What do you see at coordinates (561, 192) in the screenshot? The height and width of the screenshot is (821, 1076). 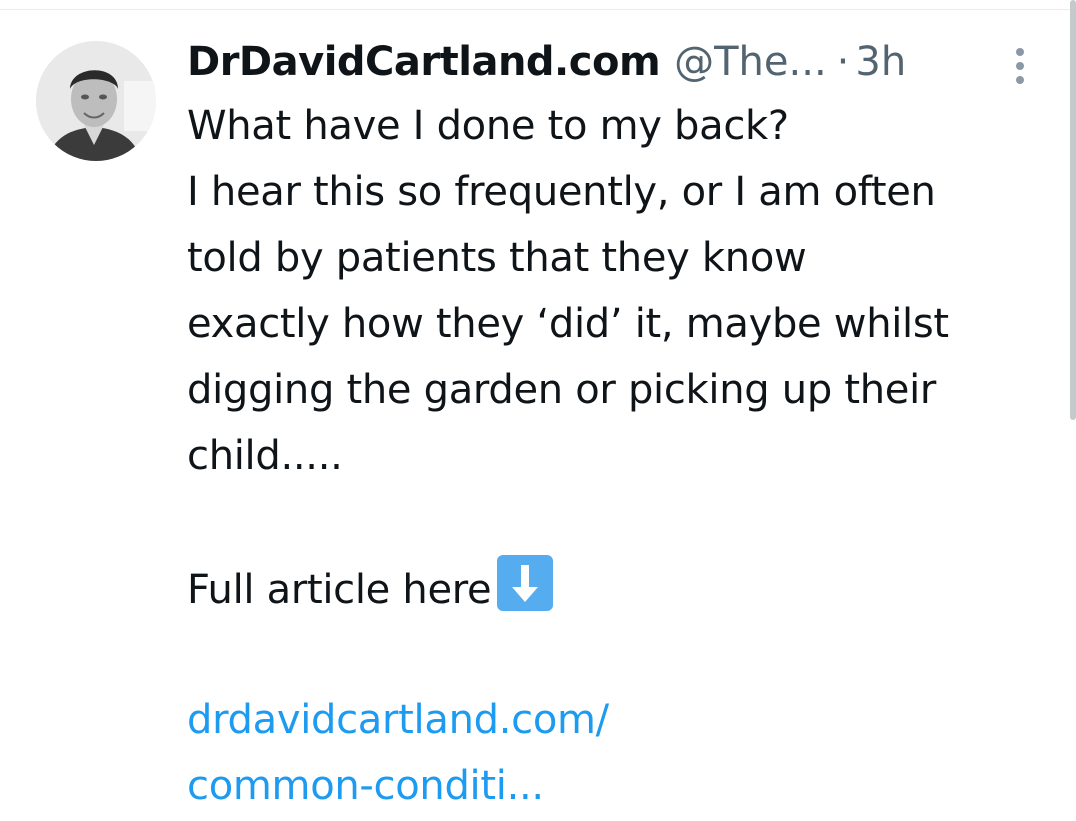 I see `tweet-text-line: I hear this so frequently, or I am often` at bounding box center [561, 192].